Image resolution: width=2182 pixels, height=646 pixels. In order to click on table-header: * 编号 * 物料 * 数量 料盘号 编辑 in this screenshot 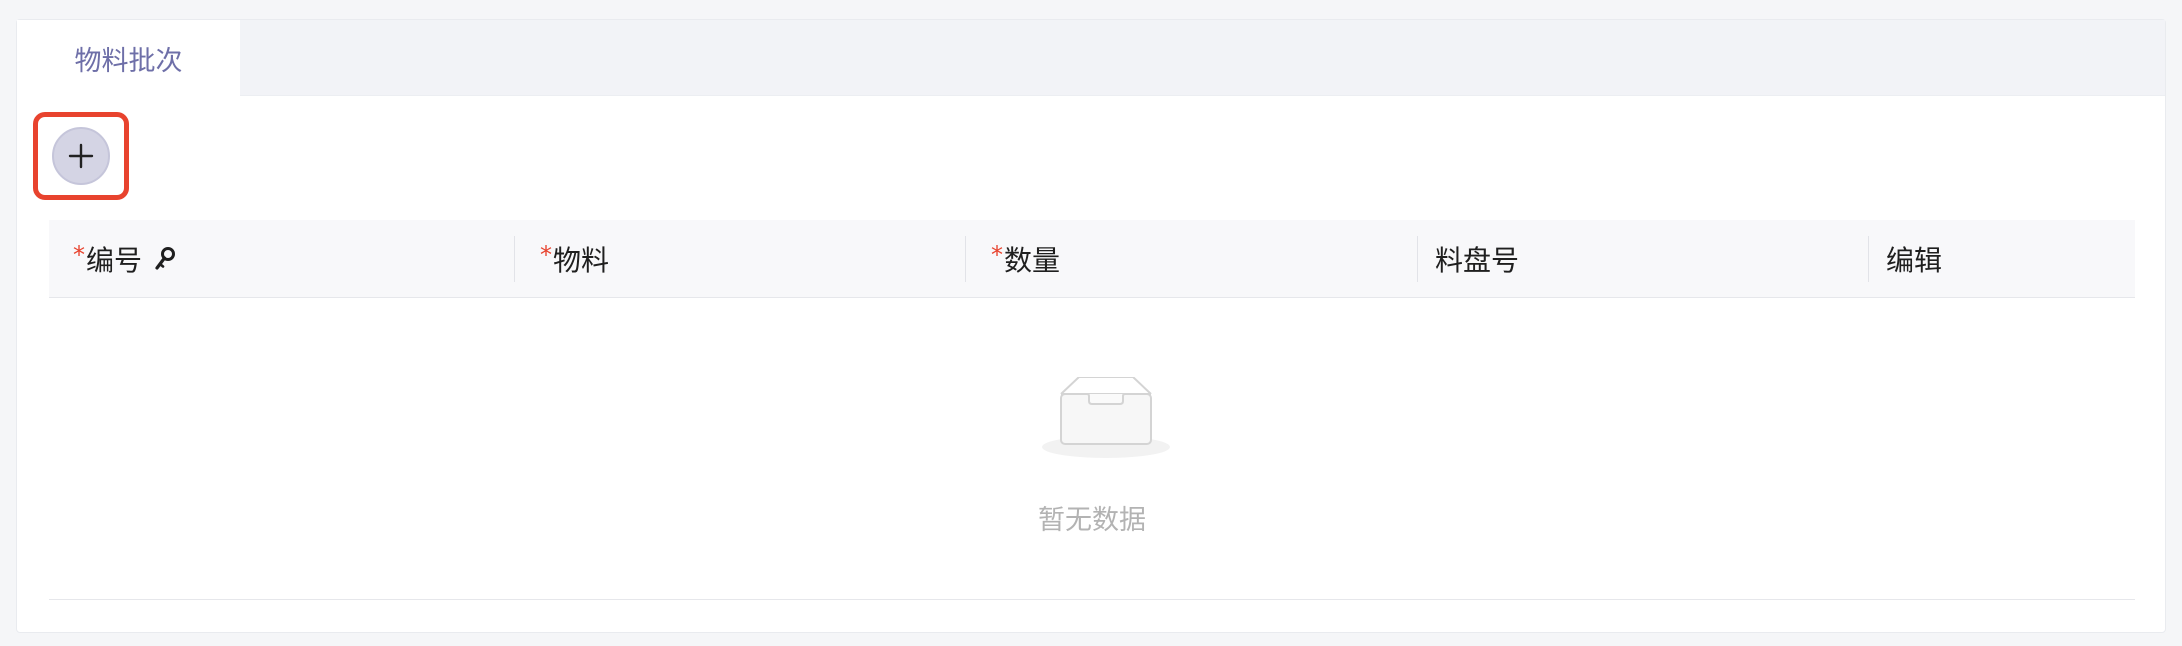, I will do `click(1092, 259)`.